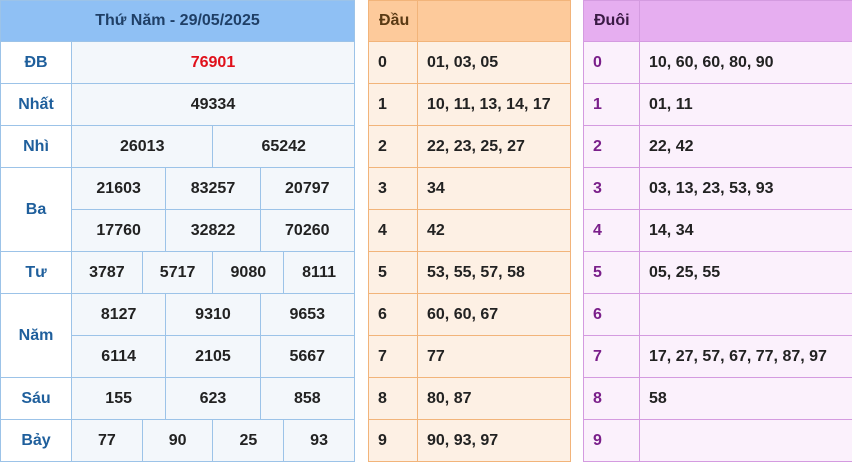  Describe the element at coordinates (213, 188) in the screenshot. I see `prize-value: 83257` at that location.